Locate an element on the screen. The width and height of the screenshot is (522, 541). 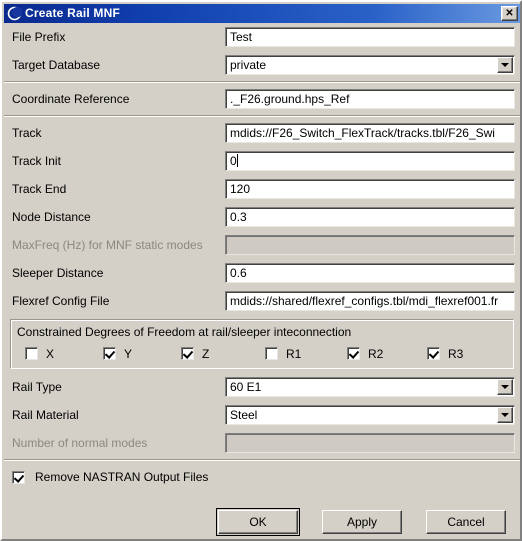
form-row: Coordinate Reference ._F26.ground.hps_Ref is located at coordinates (262, 99).